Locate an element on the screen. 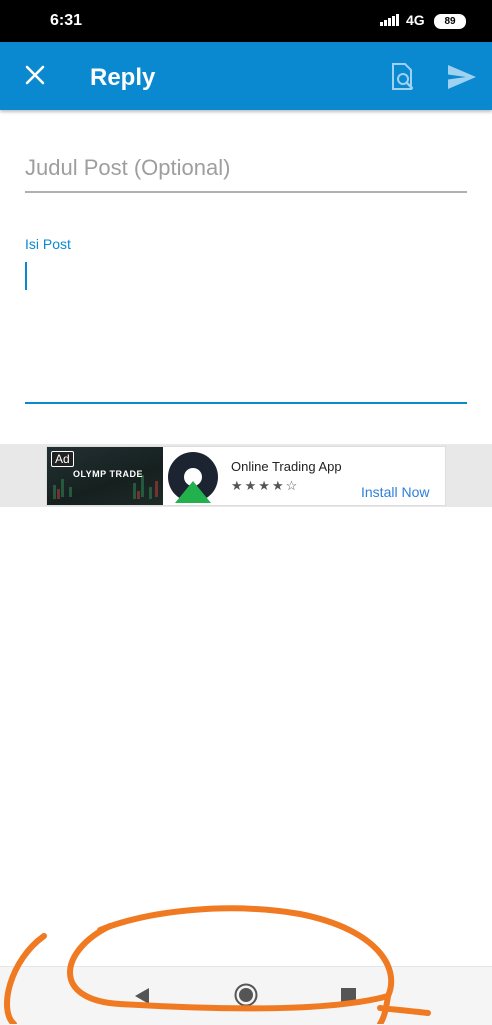 This screenshot has height=1025, width=492. close-icon is located at coordinates (35, 75).